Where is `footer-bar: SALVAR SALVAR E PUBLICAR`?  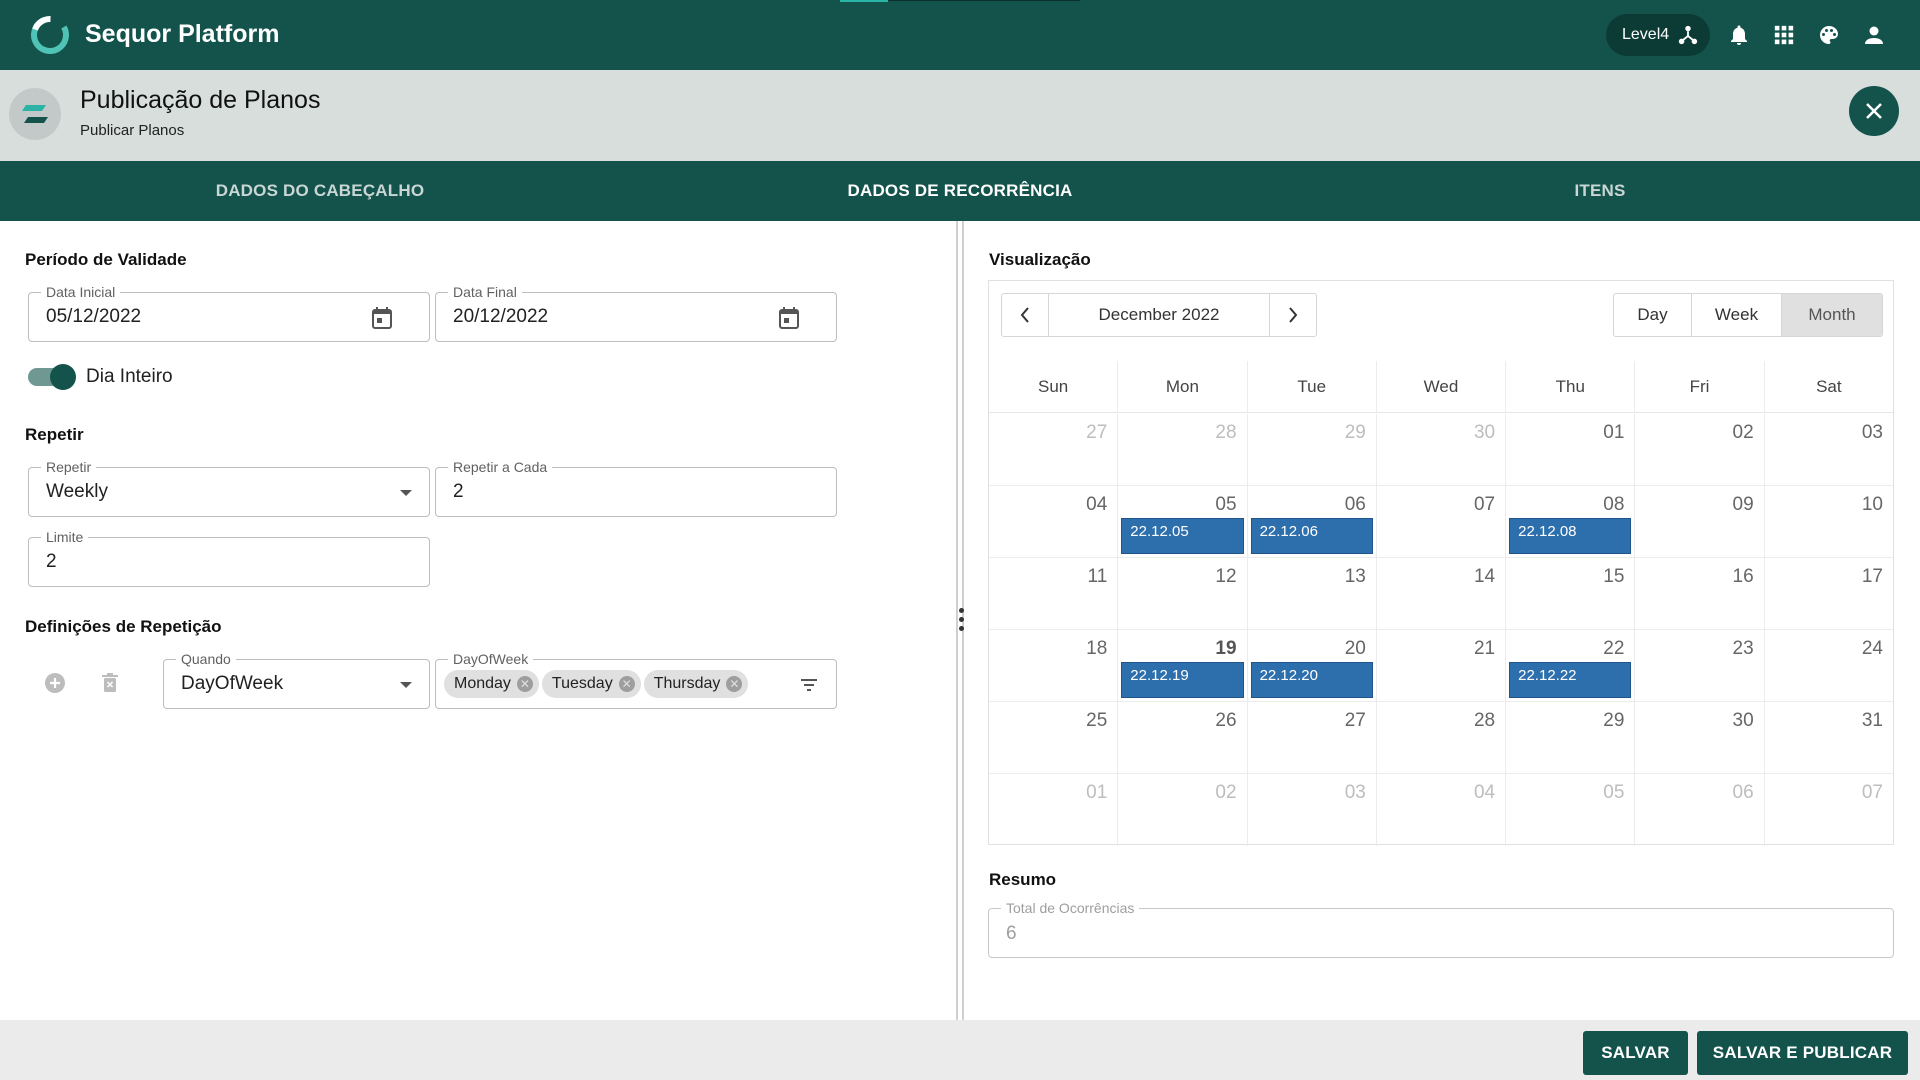
footer-bar: SALVAR SALVAR E PUBLICAR is located at coordinates (960, 1050).